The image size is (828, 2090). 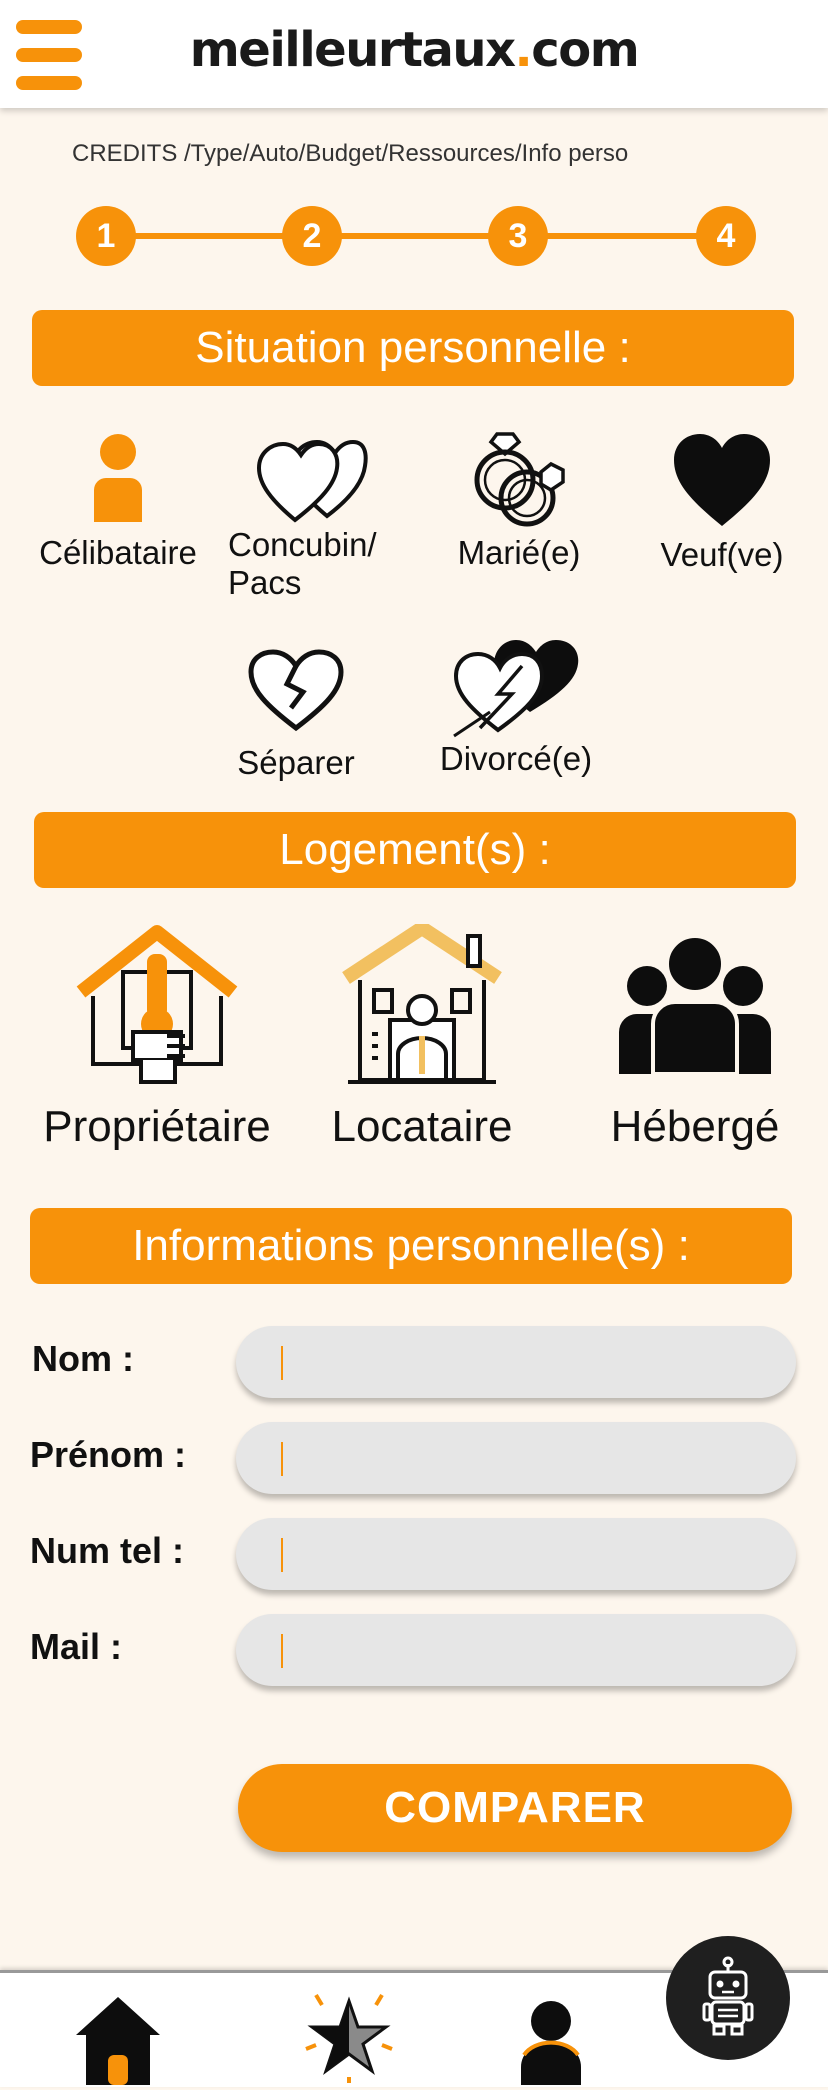 What do you see at coordinates (312, 236) in the screenshot?
I see `step-2: 2` at bounding box center [312, 236].